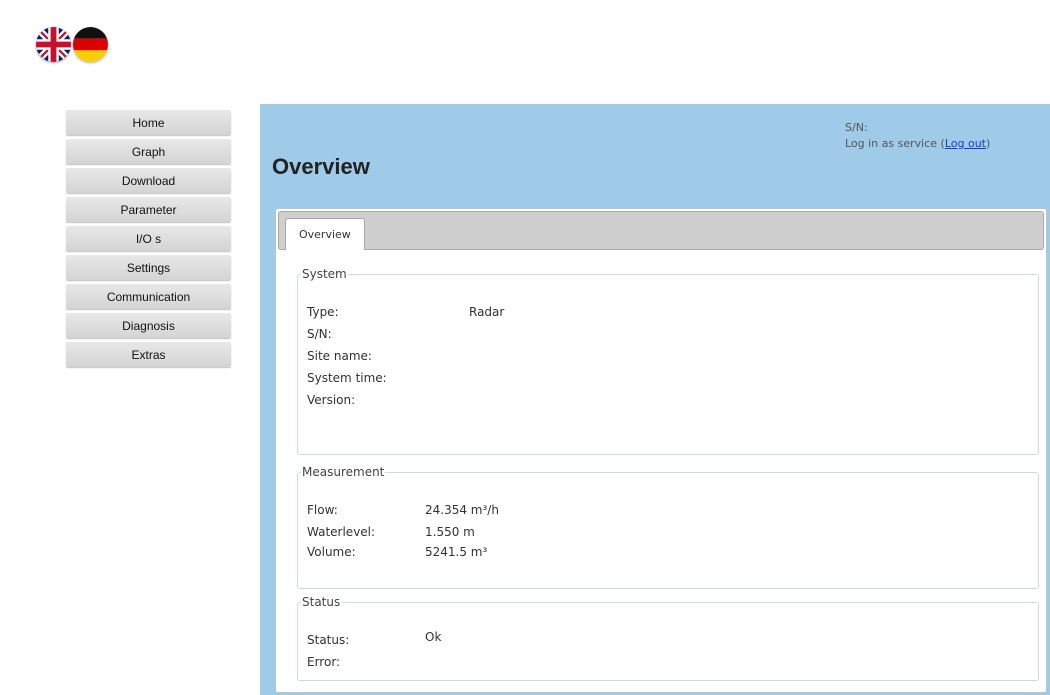 This screenshot has width=1050, height=695. Describe the element at coordinates (148, 296) in the screenshot. I see `nav-communication-button: Communication` at that location.